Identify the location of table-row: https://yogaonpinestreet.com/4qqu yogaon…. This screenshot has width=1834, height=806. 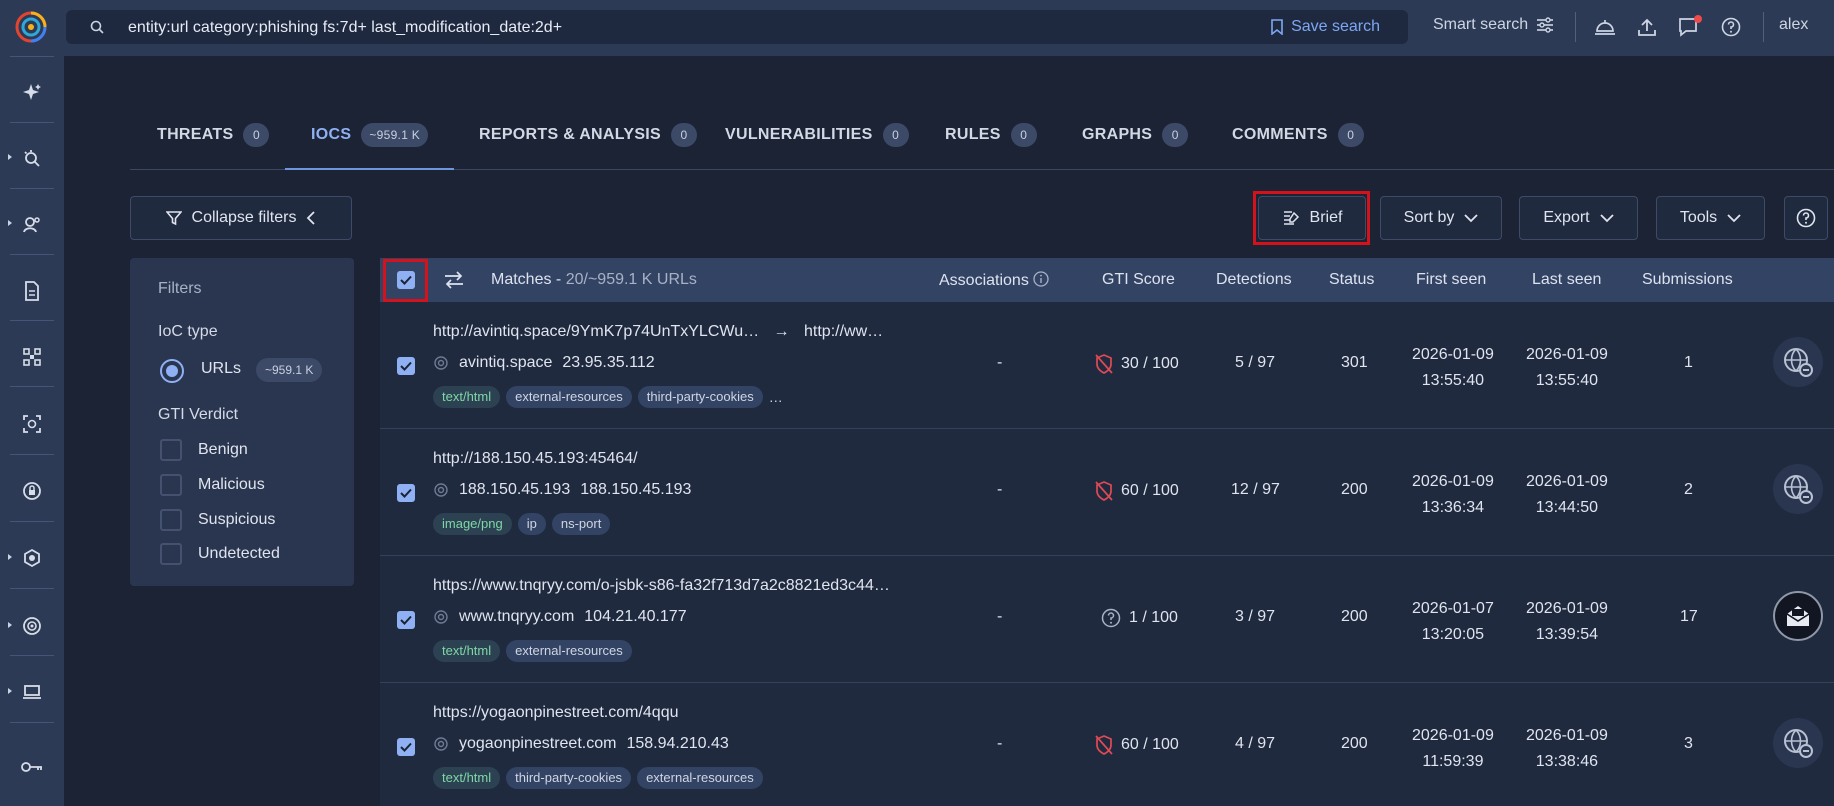
(1107, 744).